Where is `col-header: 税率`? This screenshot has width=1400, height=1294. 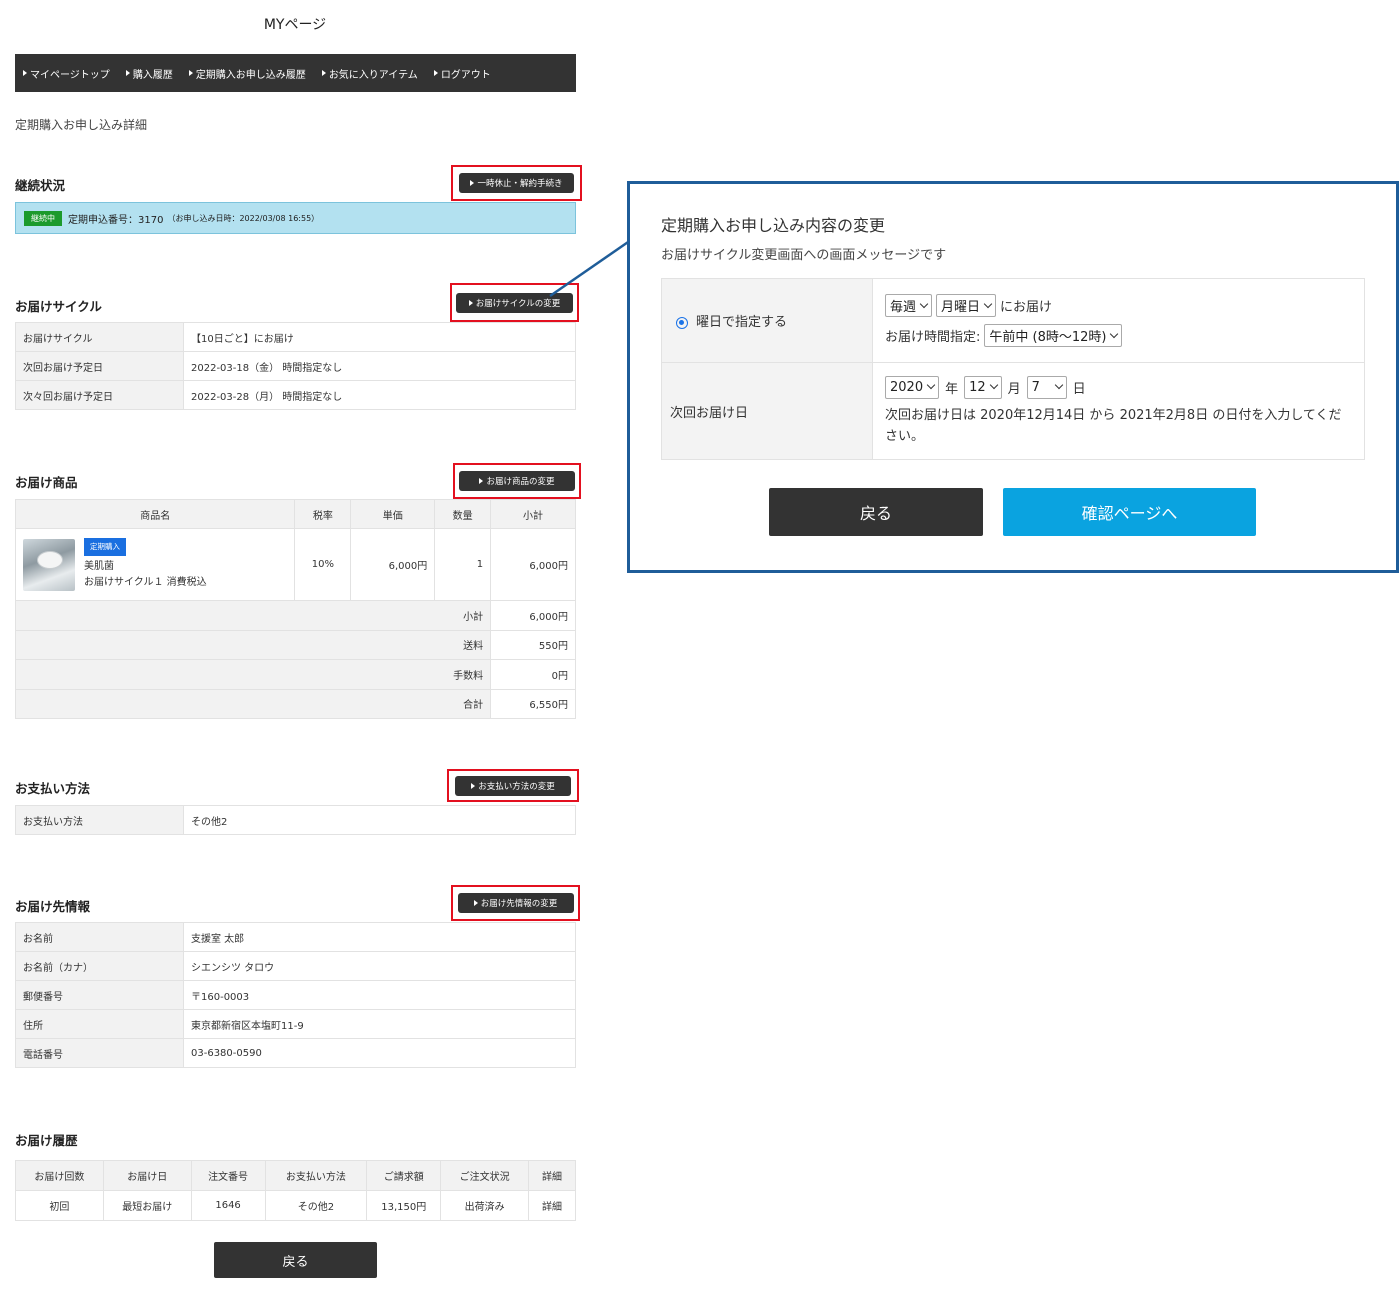
col-header: 税率 is located at coordinates (323, 514).